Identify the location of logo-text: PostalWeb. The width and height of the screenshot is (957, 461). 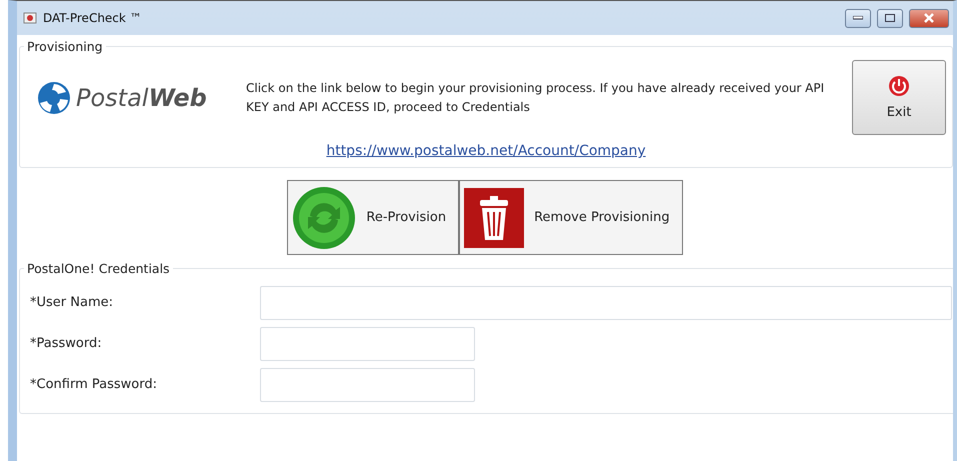
(141, 98).